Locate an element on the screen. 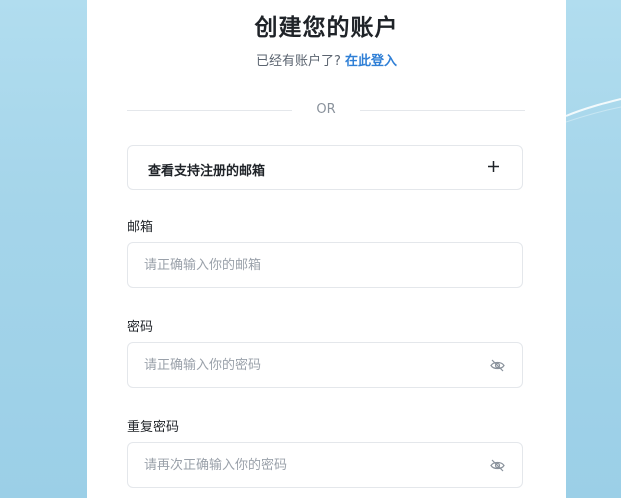 The width and height of the screenshot is (621, 498). password-input is located at coordinates (309, 365).